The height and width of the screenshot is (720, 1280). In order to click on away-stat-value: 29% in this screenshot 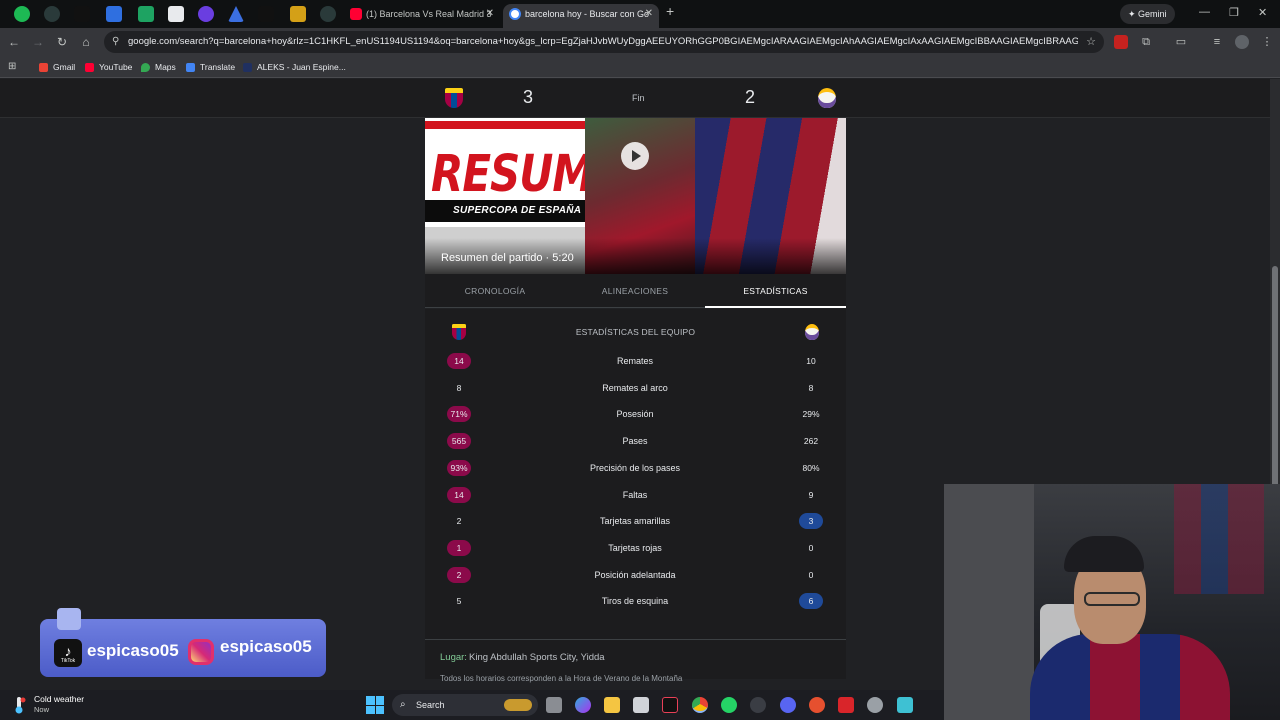, I will do `click(811, 414)`.